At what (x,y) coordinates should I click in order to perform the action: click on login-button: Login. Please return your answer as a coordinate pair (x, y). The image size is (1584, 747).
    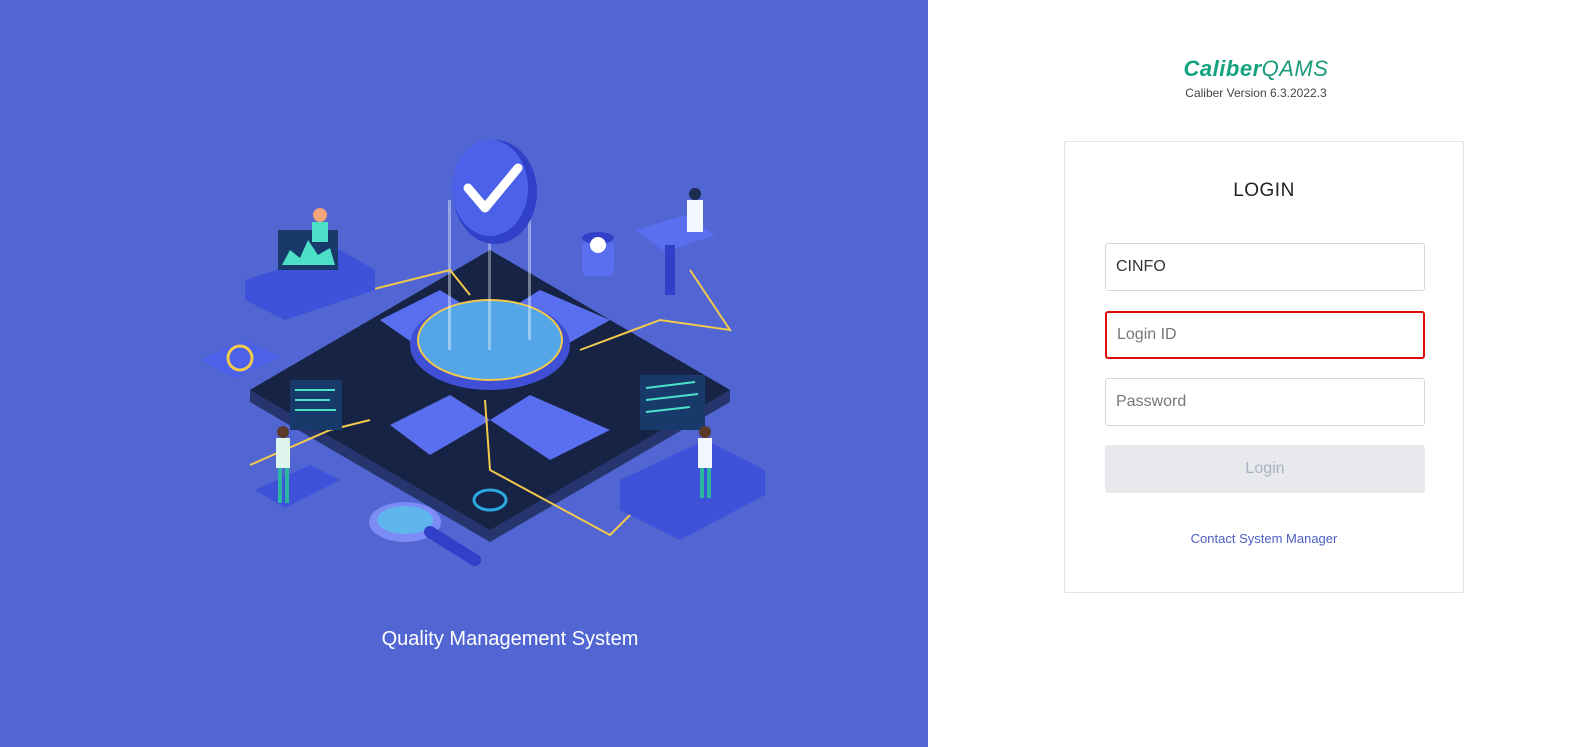
    Looking at the image, I should click on (1265, 469).